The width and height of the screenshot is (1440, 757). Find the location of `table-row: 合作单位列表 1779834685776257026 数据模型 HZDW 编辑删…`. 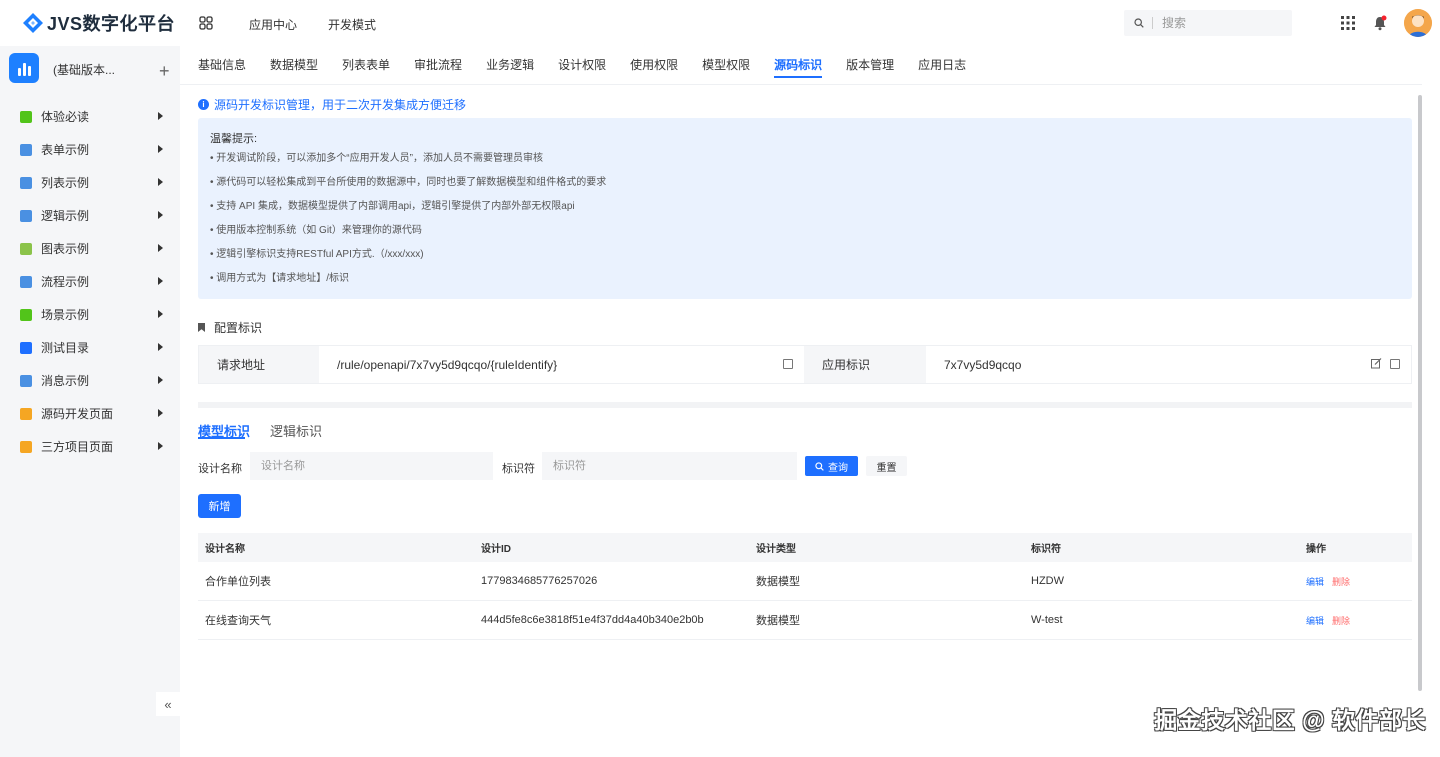

table-row: 合作单位列表 1779834685776257026 数据模型 HZDW 编辑删… is located at coordinates (805, 581).